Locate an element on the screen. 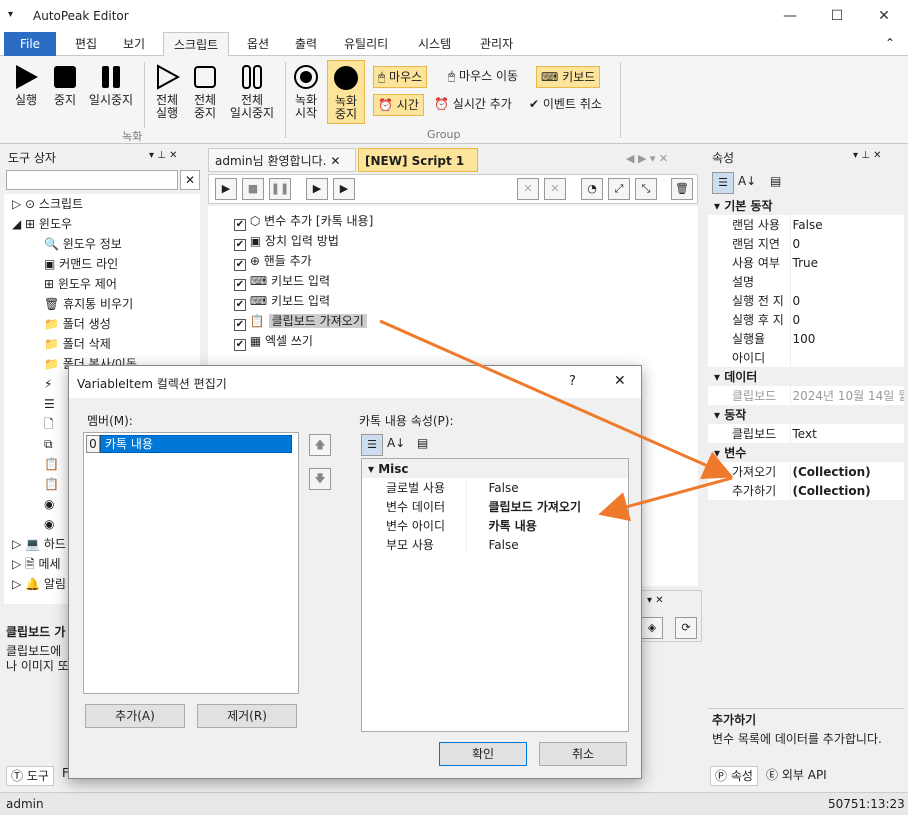  annotation-arrows is located at coordinates (556, 420).